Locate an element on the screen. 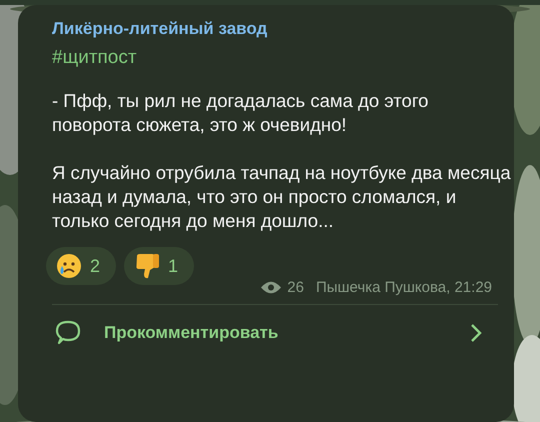 This screenshot has height=422, width=540. view-count: 26 is located at coordinates (295, 287).